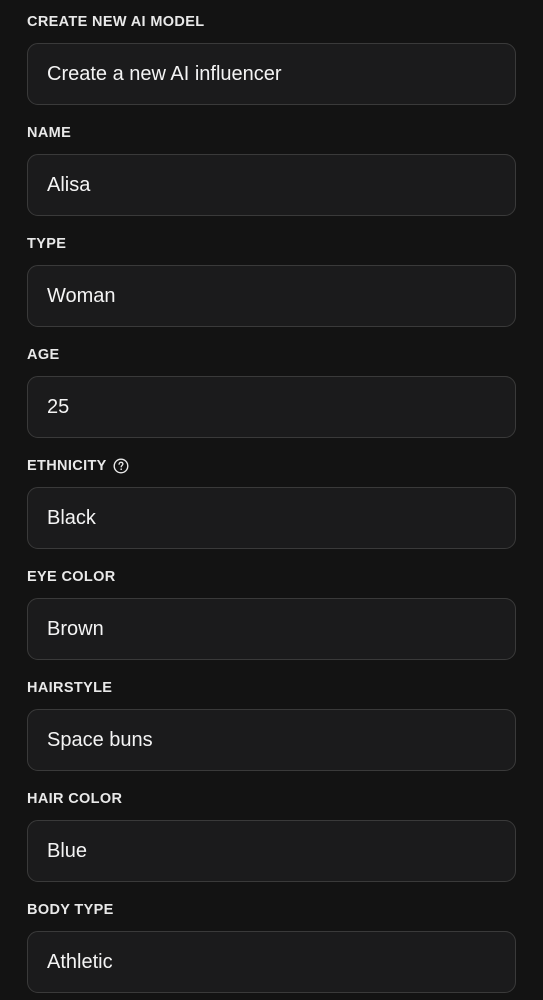  I want to click on type-input-box, so click(271, 296).